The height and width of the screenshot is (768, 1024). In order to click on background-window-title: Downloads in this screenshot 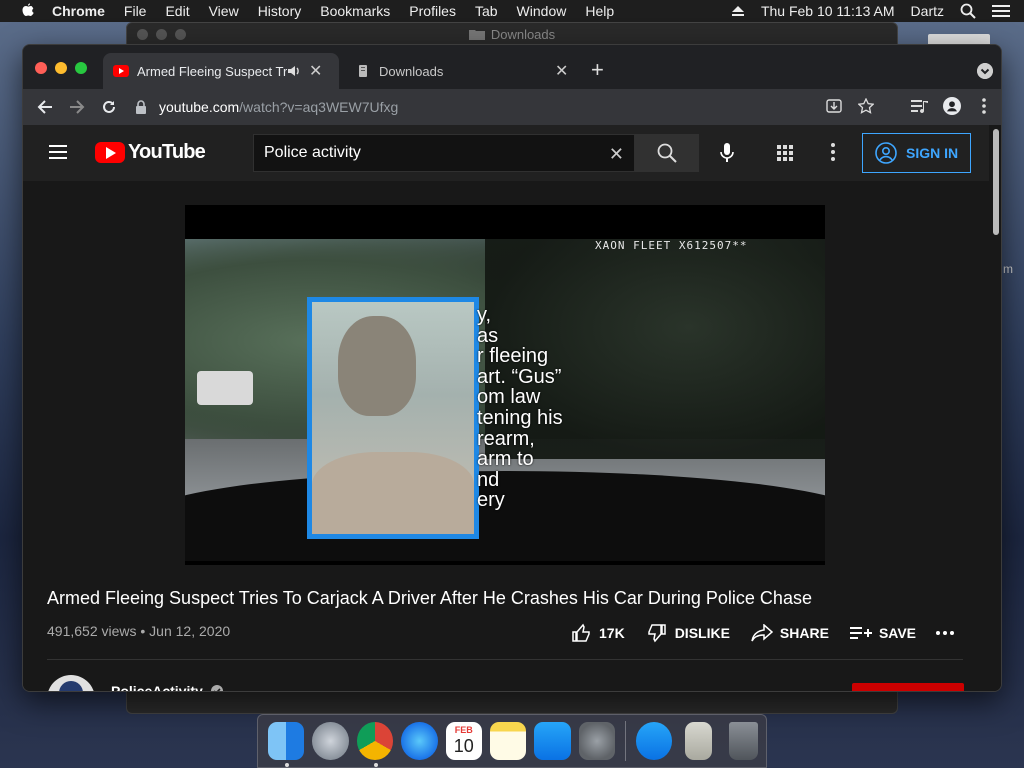, I will do `click(523, 34)`.